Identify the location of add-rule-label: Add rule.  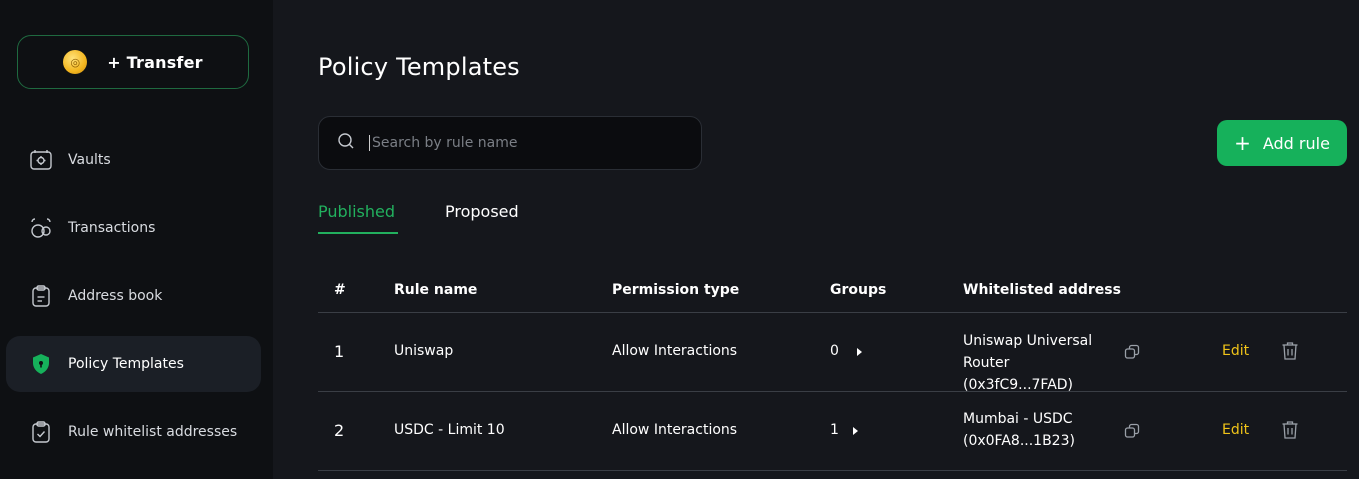
(1296, 143).